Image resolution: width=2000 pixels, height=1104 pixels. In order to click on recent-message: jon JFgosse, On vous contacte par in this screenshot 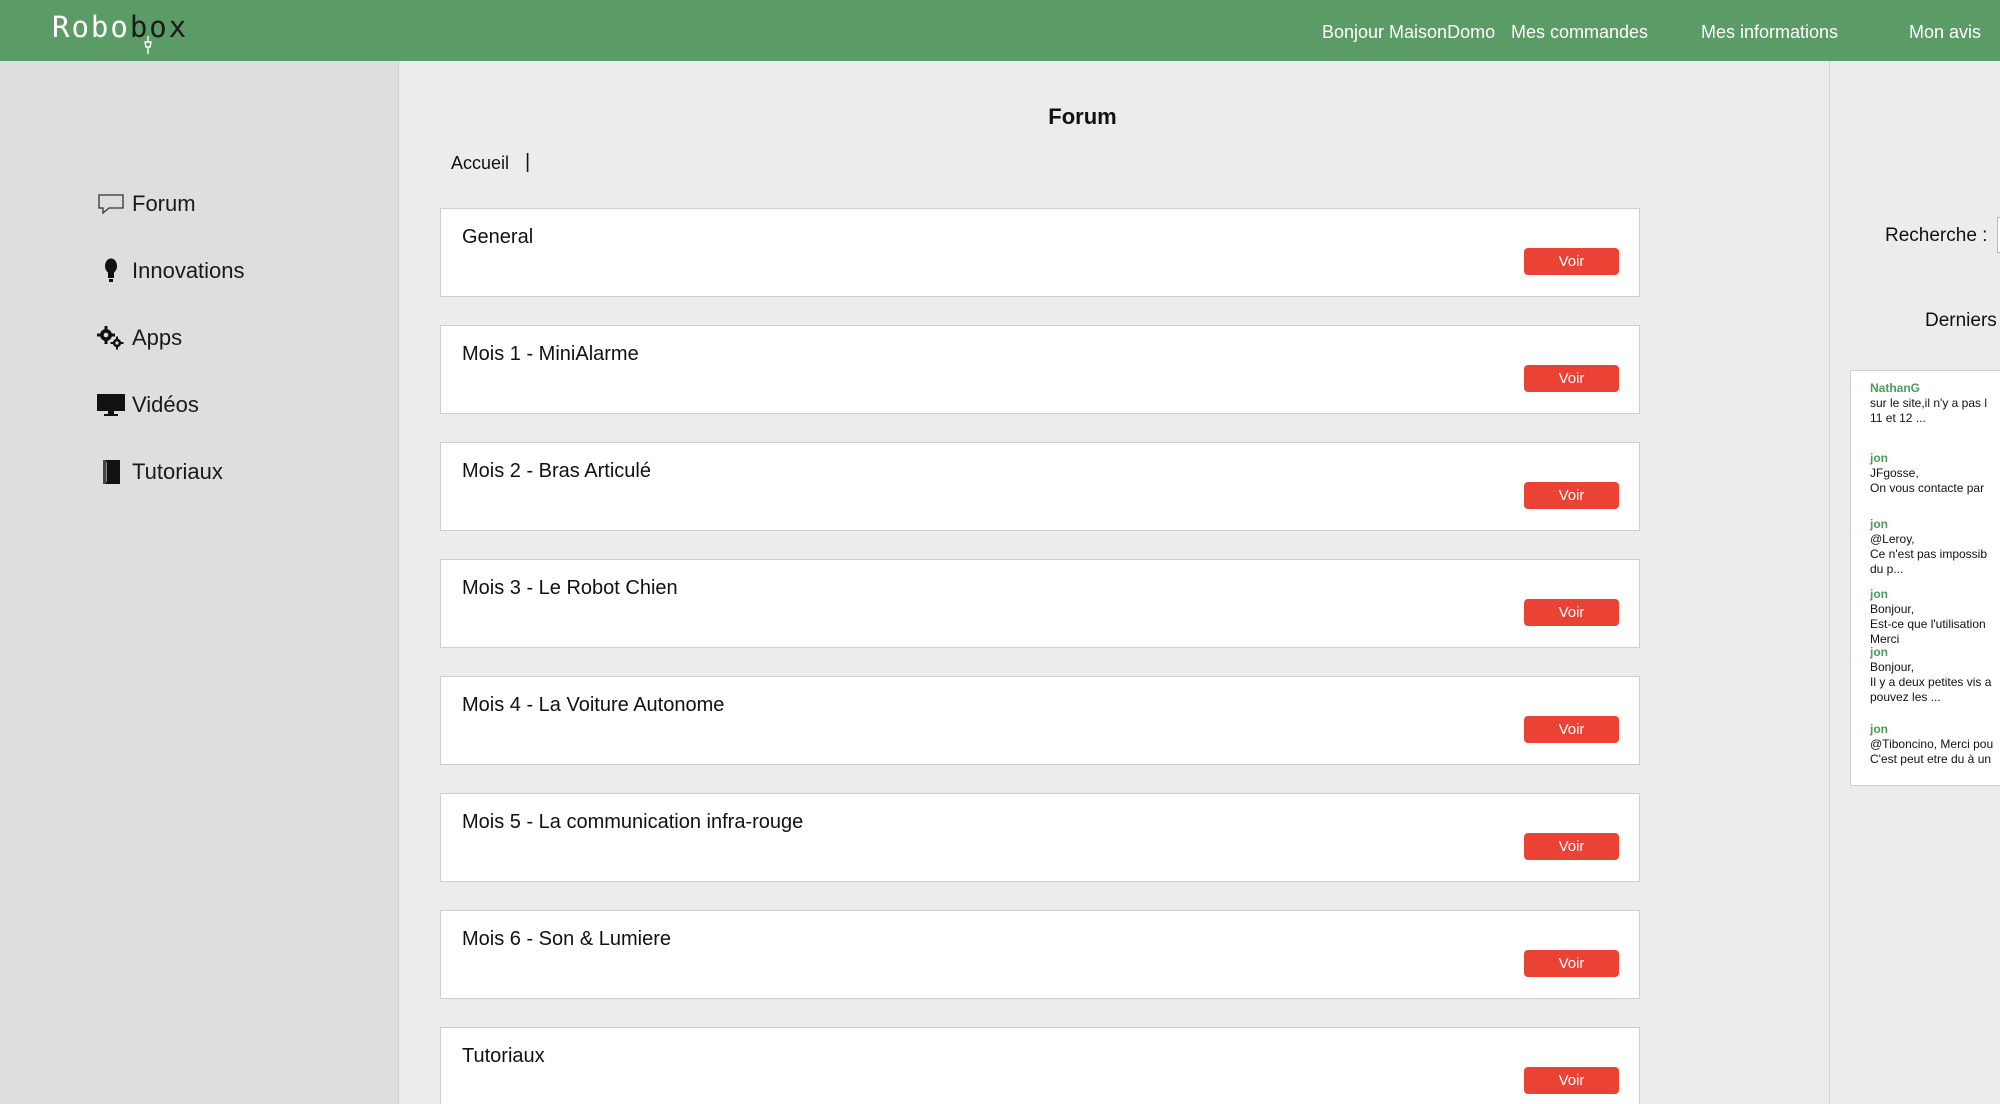, I will do `click(1935, 473)`.